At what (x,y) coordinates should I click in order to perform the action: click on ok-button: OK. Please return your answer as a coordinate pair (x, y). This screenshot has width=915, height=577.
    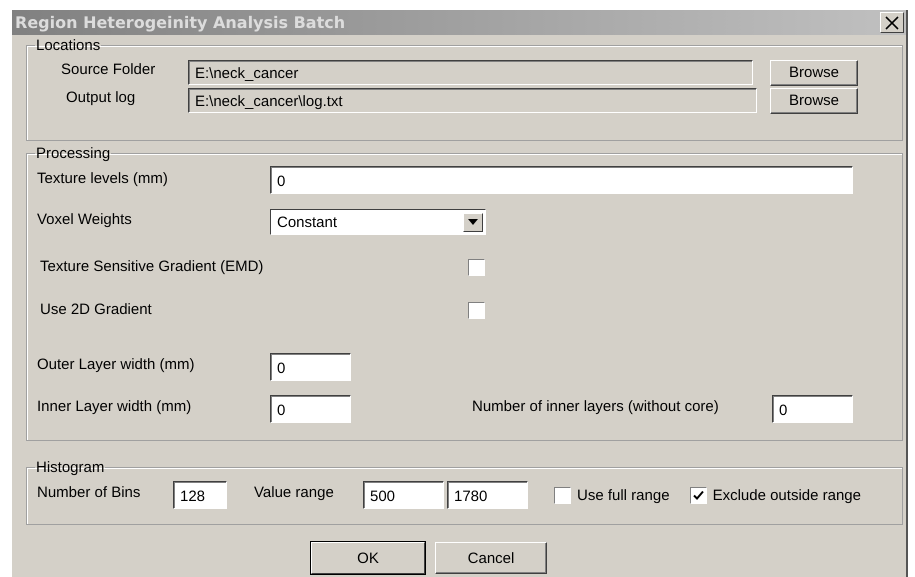
    Looking at the image, I should click on (368, 558).